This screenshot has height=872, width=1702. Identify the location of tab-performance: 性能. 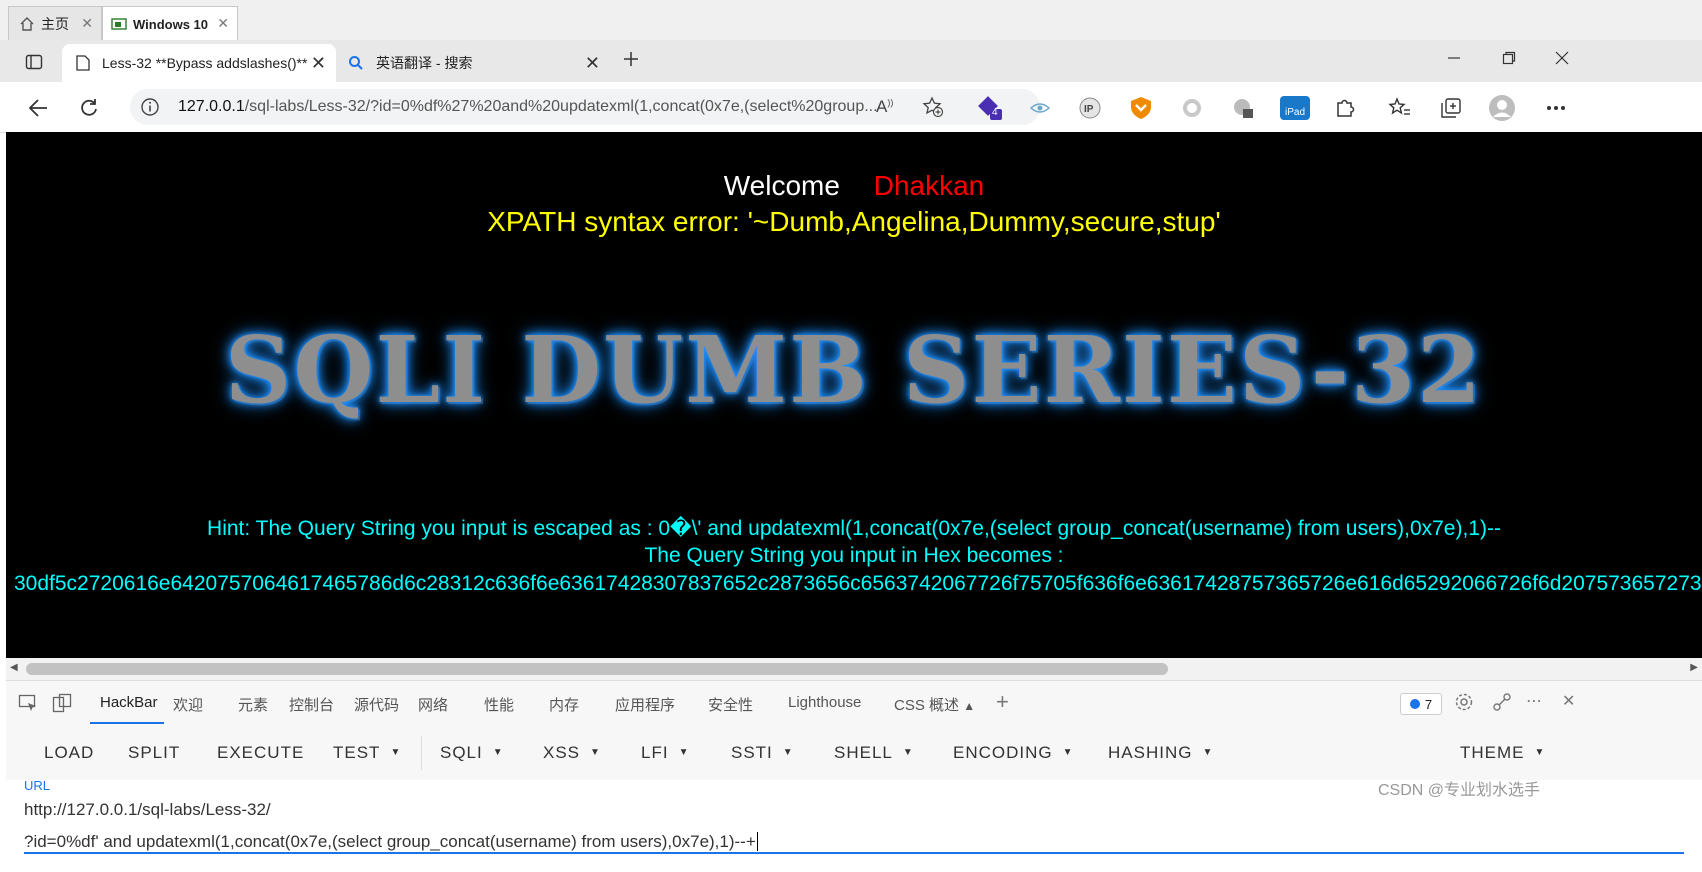
(499, 704).